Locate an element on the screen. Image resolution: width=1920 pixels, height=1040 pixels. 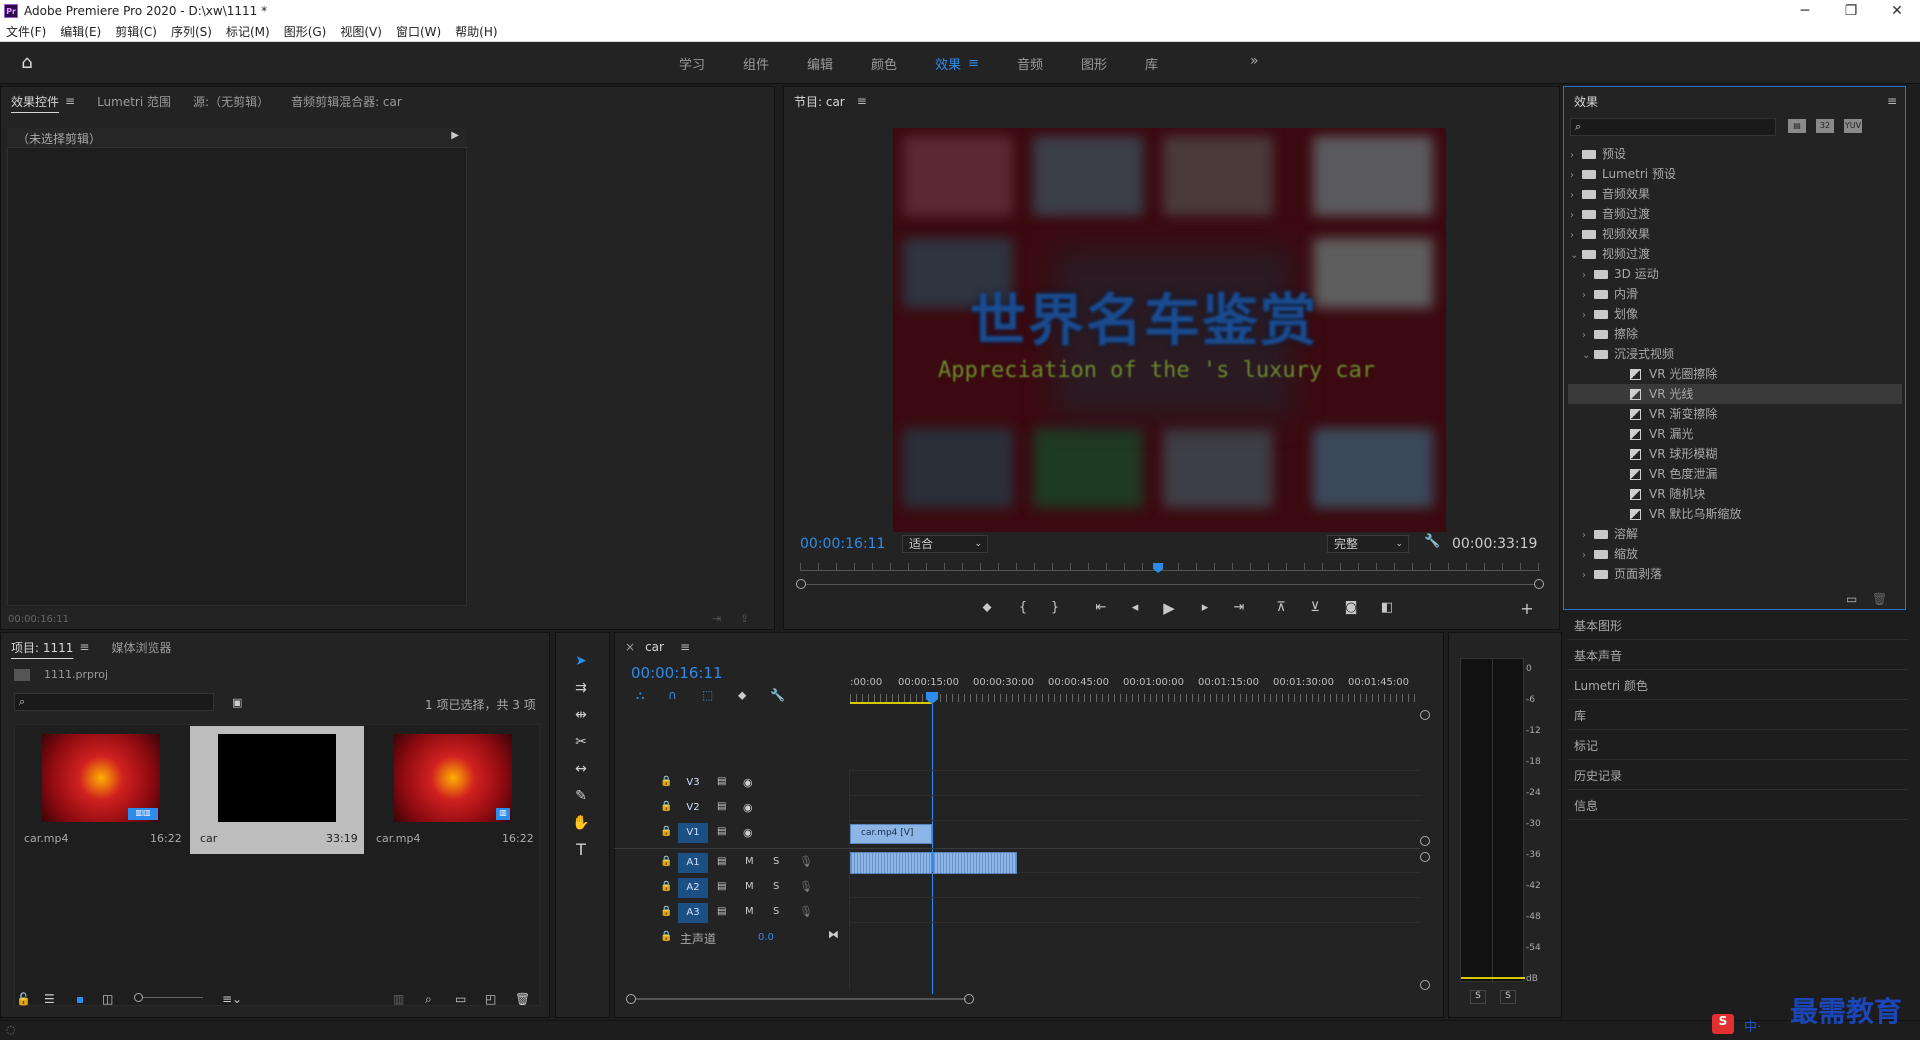
master-volume-value: 0.0 is located at coordinates (766, 937).